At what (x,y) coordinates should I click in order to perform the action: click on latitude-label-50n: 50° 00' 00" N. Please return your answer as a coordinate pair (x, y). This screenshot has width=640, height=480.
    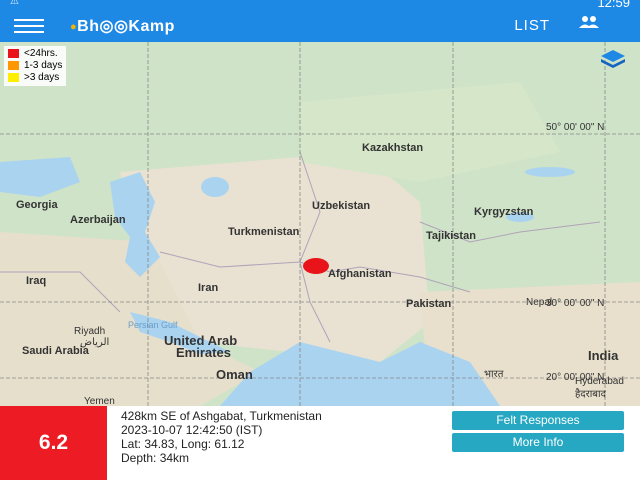
    Looking at the image, I should click on (575, 127).